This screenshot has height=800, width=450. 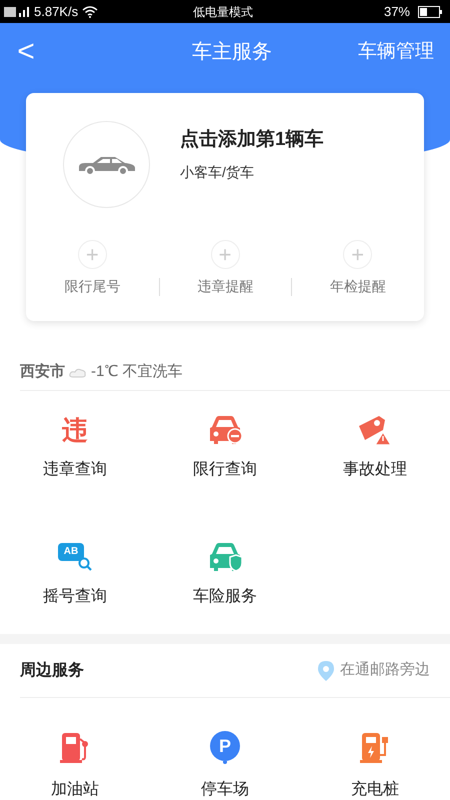 I want to click on nearby-item: 充电桩, so click(x=375, y=765).